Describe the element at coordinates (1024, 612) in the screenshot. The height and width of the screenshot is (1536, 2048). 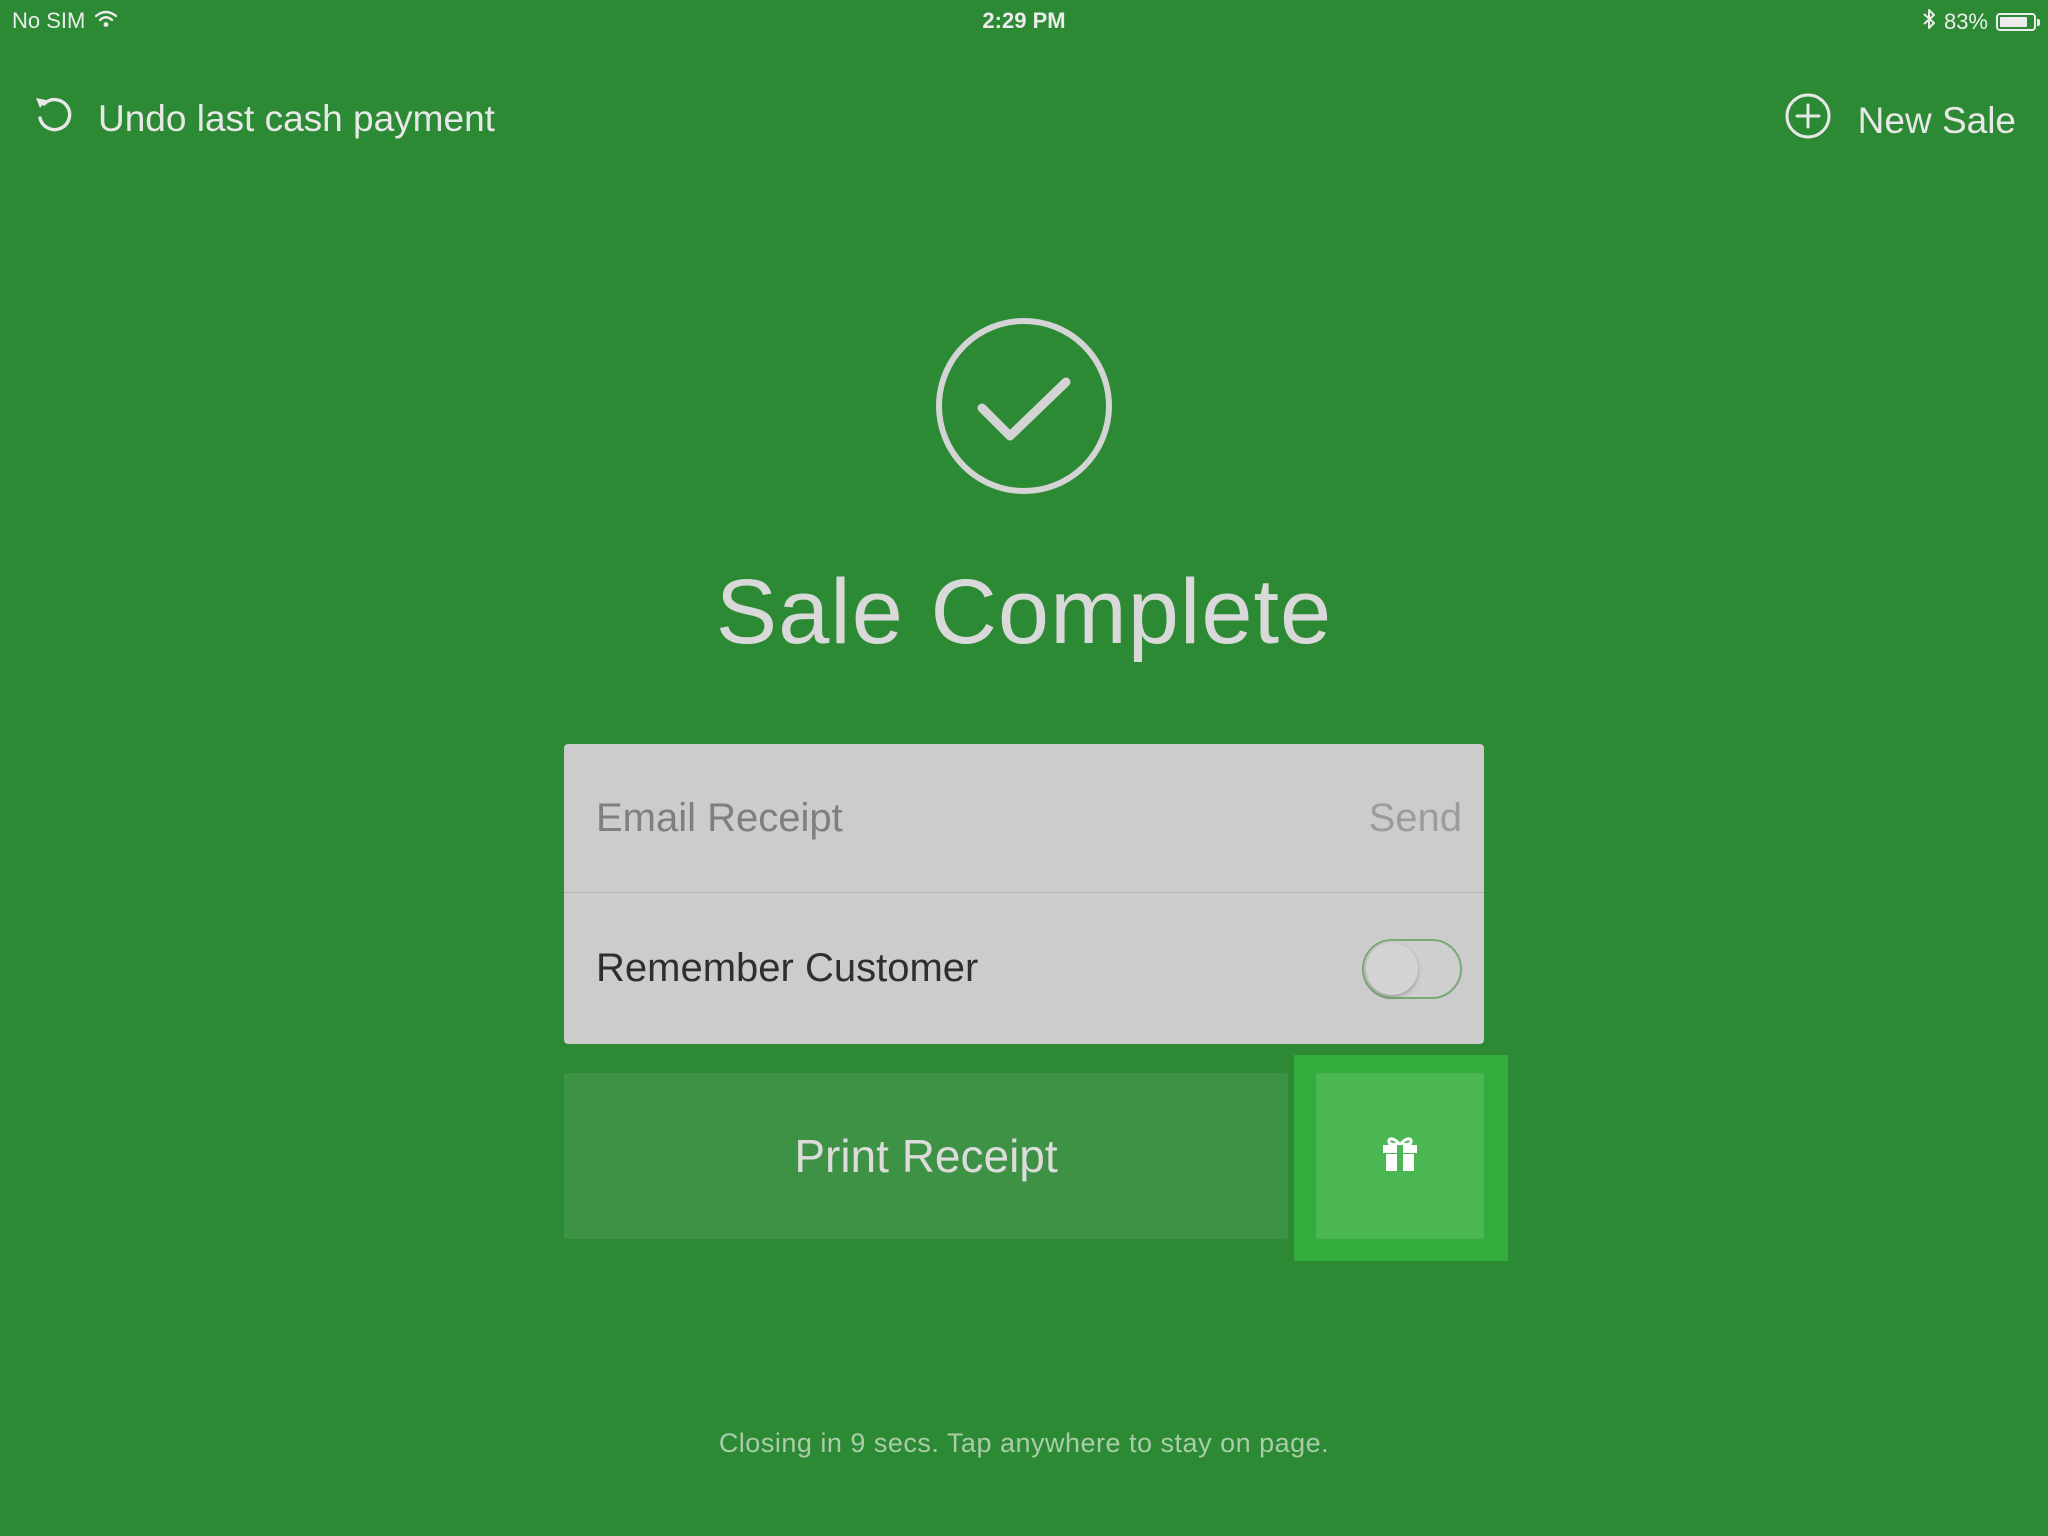
I see `page-title: Sale Complete` at that location.